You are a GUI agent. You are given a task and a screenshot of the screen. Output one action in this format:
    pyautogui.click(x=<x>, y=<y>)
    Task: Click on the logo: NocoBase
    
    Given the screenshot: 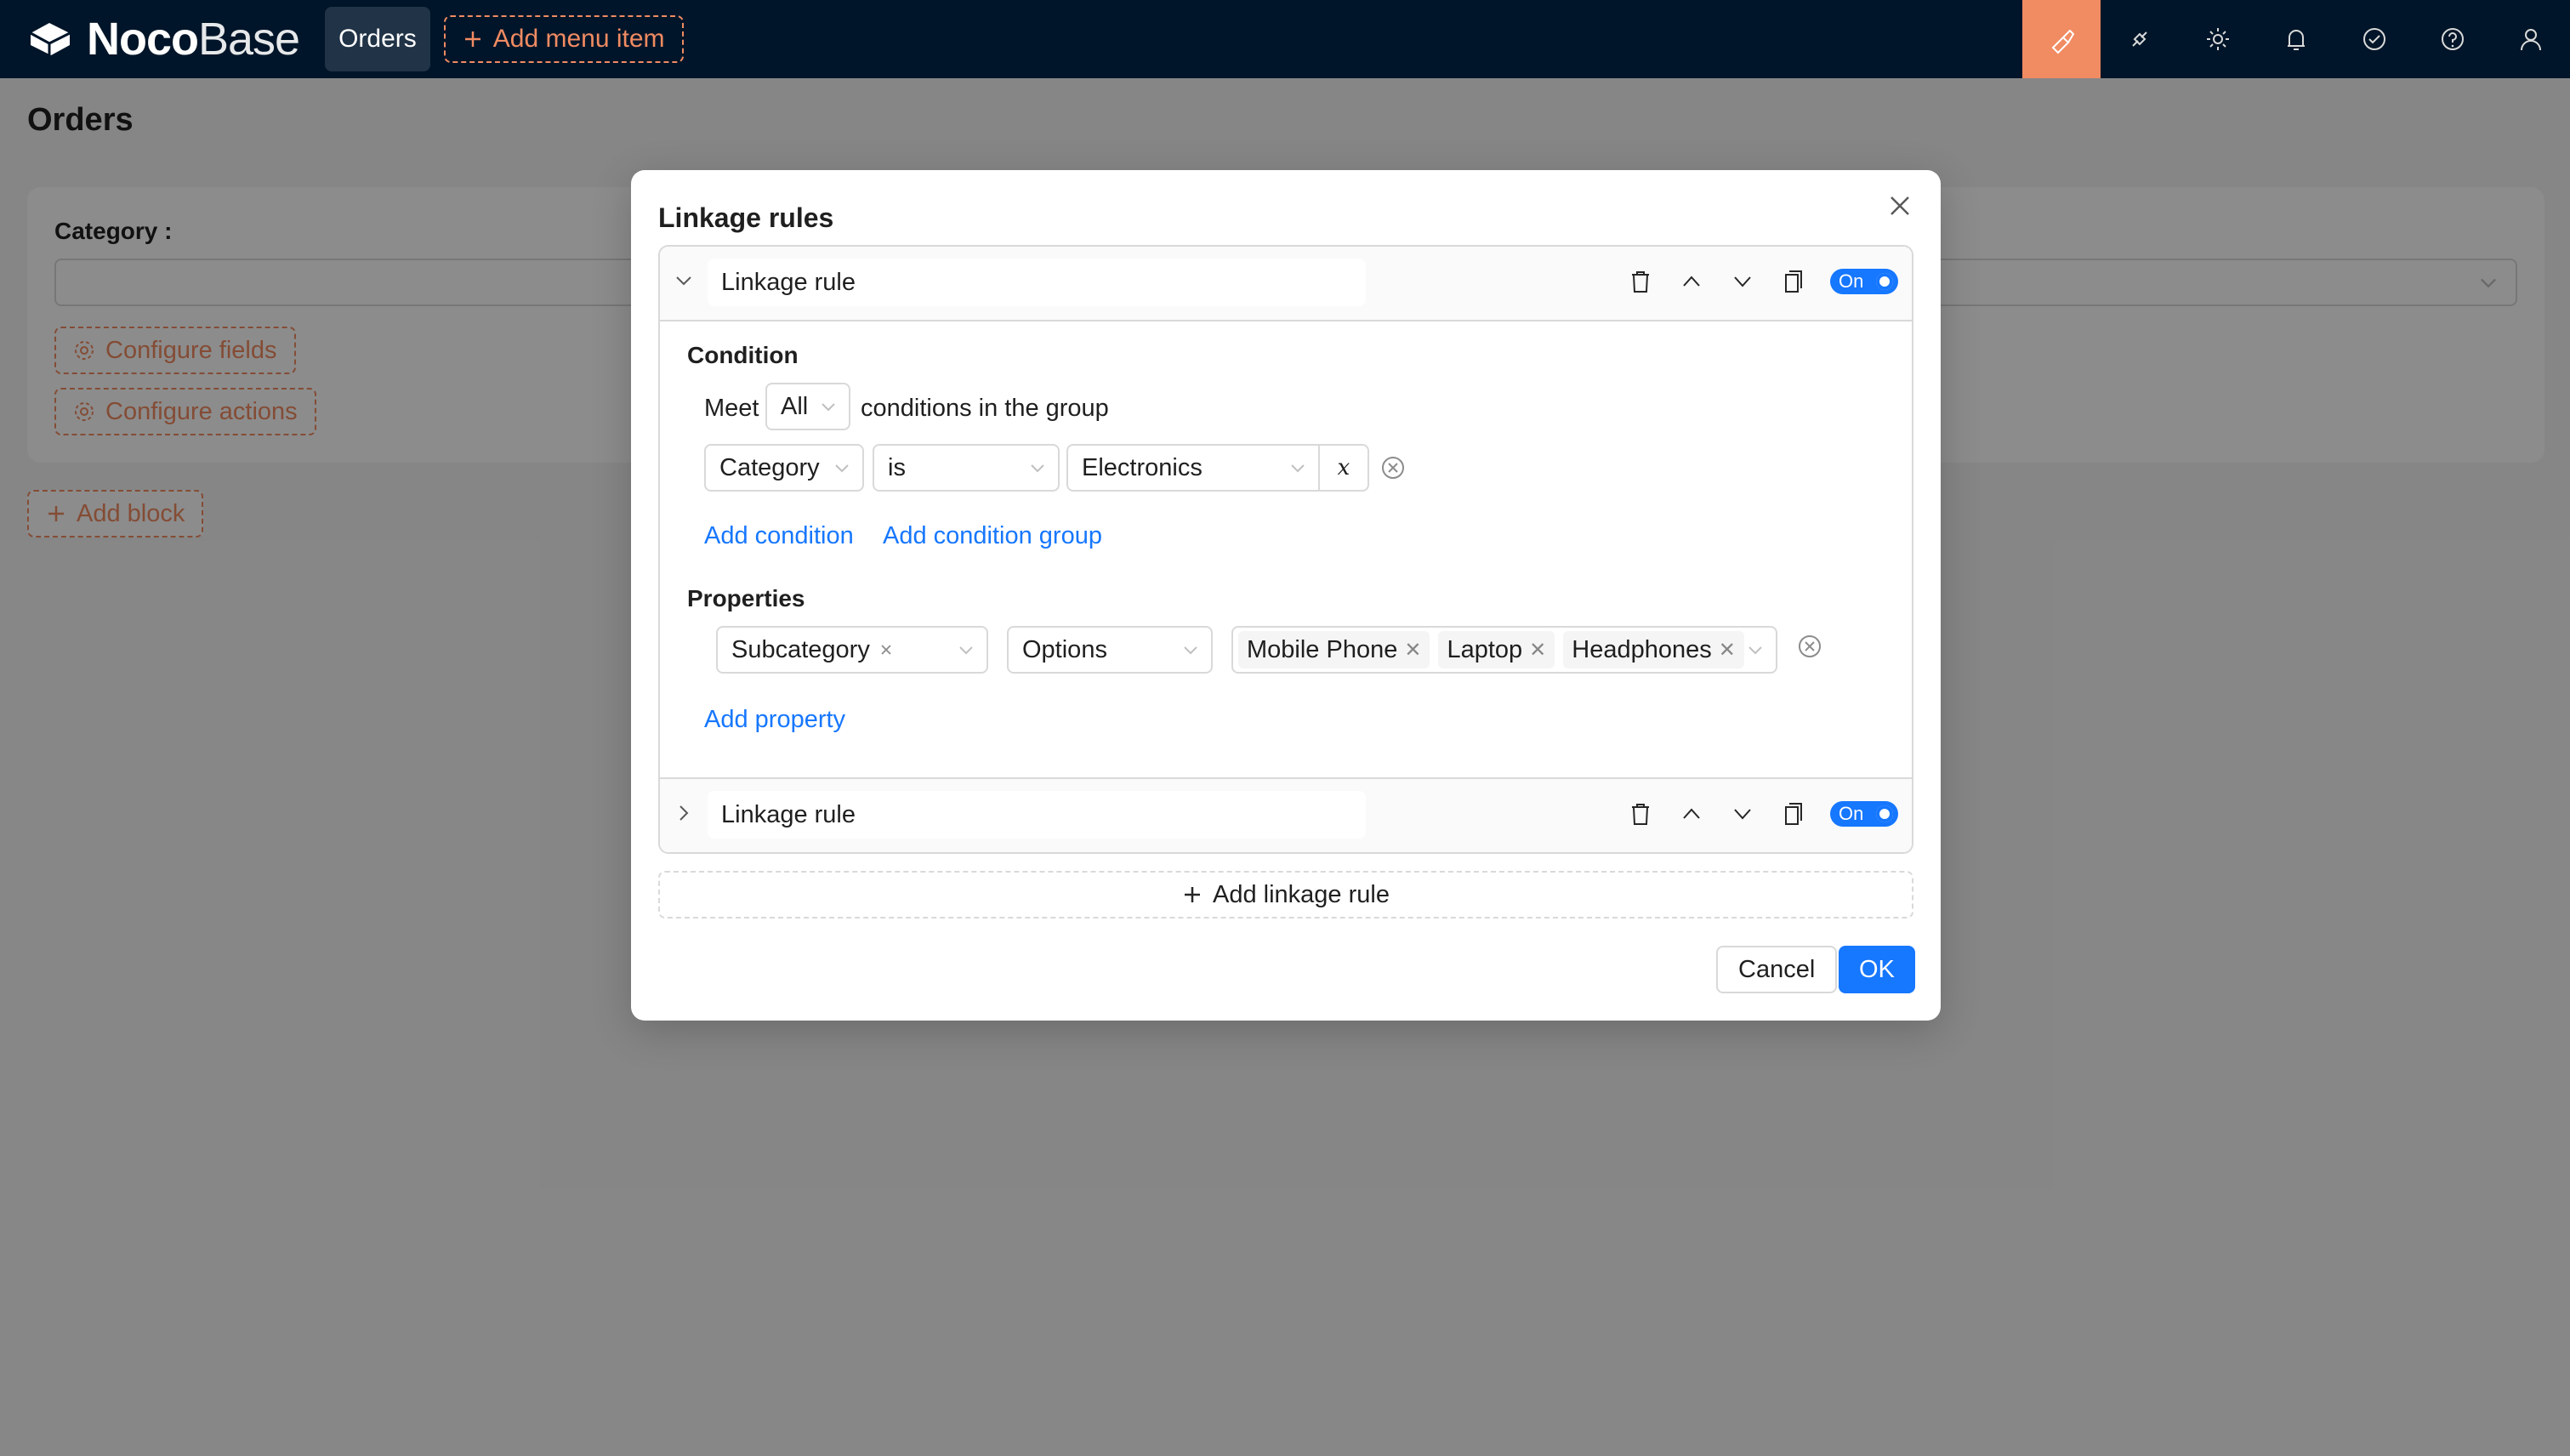 What is the action you would take?
    pyautogui.click(x=163, y=39)
    